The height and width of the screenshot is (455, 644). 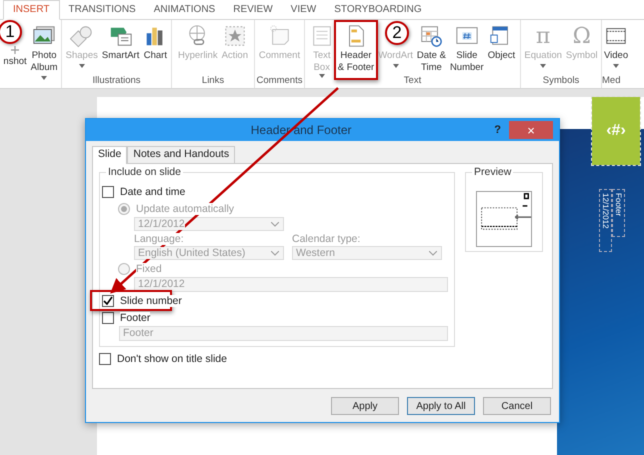 I want to click on radio-label: Fixed, so click(x=149, y=268).